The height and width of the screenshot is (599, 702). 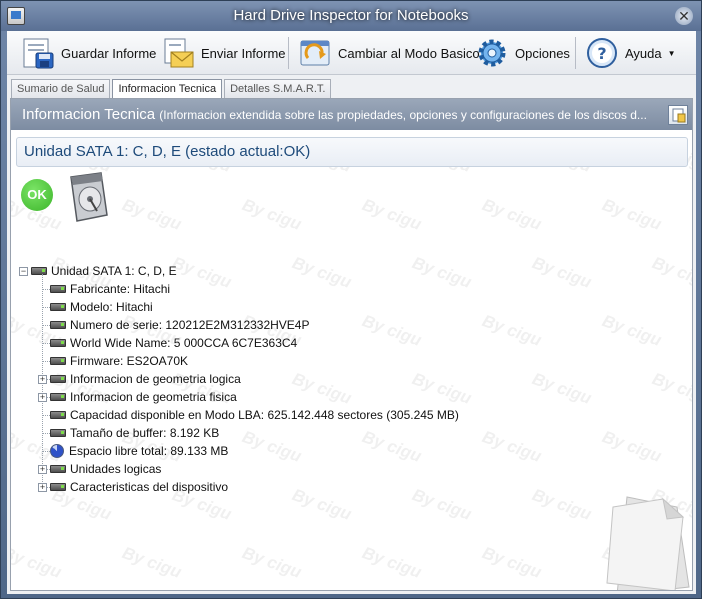 I want to click on help-icon: ?, so click(x=602, y=53).